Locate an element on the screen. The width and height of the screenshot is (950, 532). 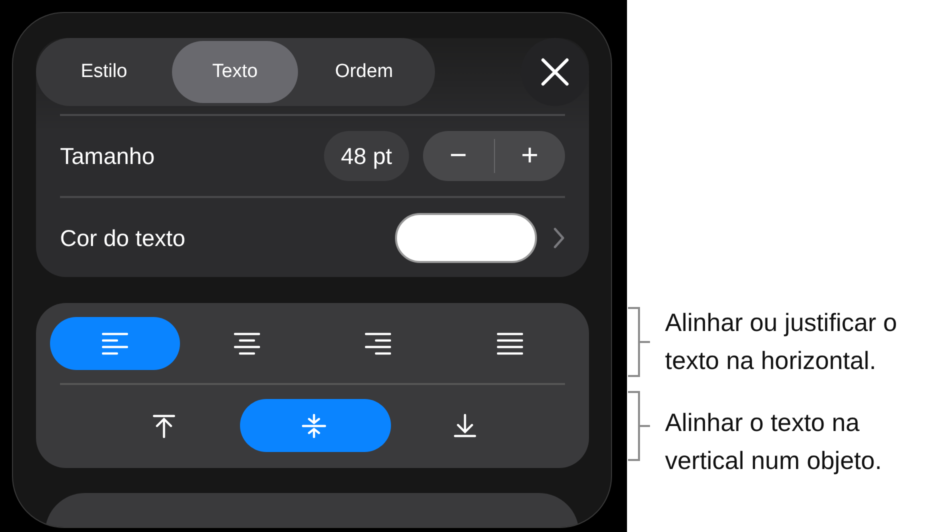
text-color-label: Cor do texto is located at coordinates (123, 238).